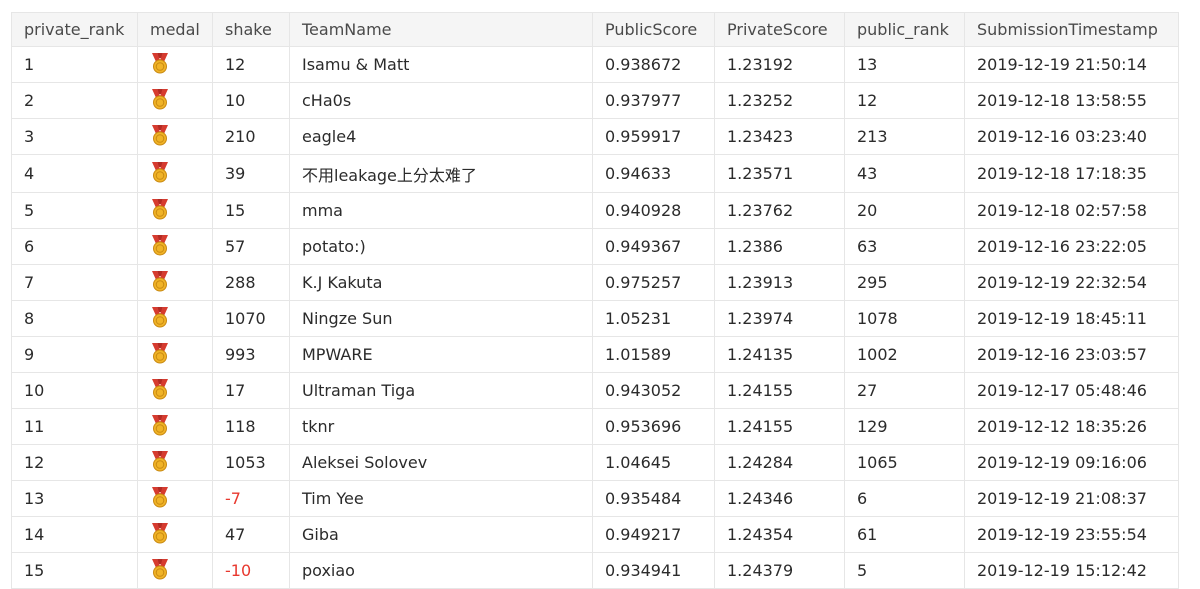  What do you see at coordinates (904, 390) in the screenshot?
I see `cell-public-rank: 27` at bounding box center [904, 390].